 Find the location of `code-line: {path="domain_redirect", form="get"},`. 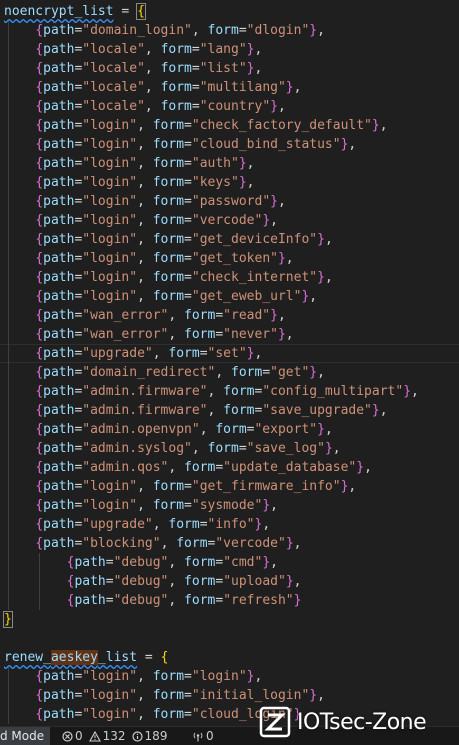

code-line: {path="domain_redirect", form="get"}, is located at coordinates (164, 372).